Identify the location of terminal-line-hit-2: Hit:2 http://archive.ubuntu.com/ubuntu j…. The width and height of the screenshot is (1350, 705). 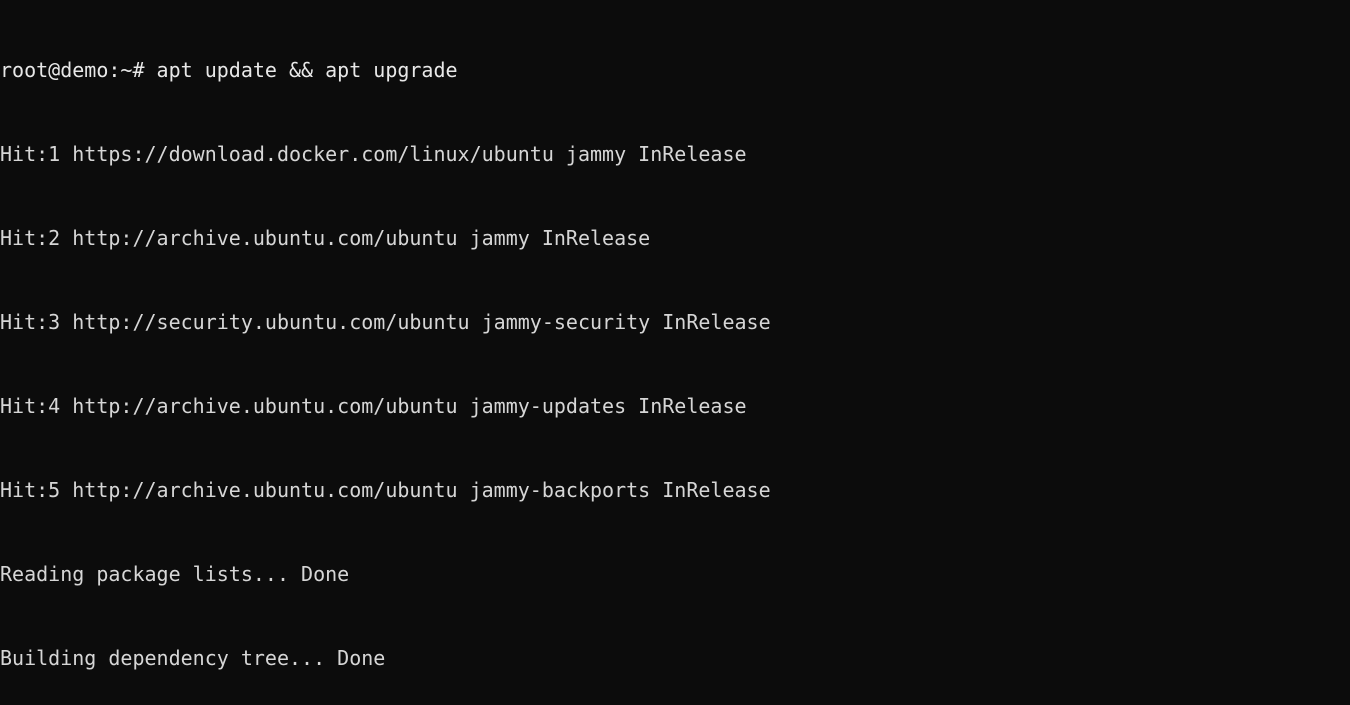
(325, 238).